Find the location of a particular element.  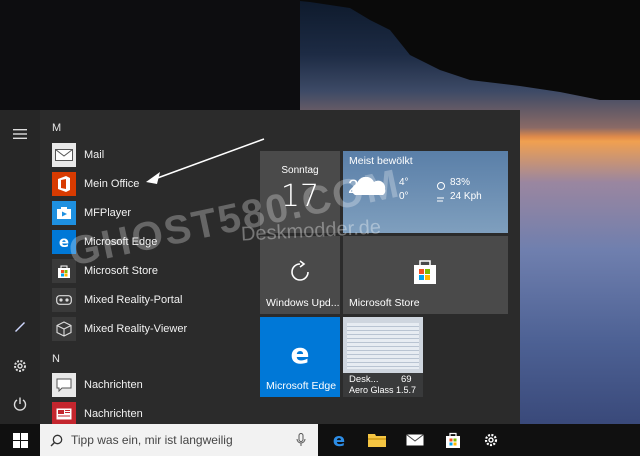

settings-icon is located at coordinates (491, 440).